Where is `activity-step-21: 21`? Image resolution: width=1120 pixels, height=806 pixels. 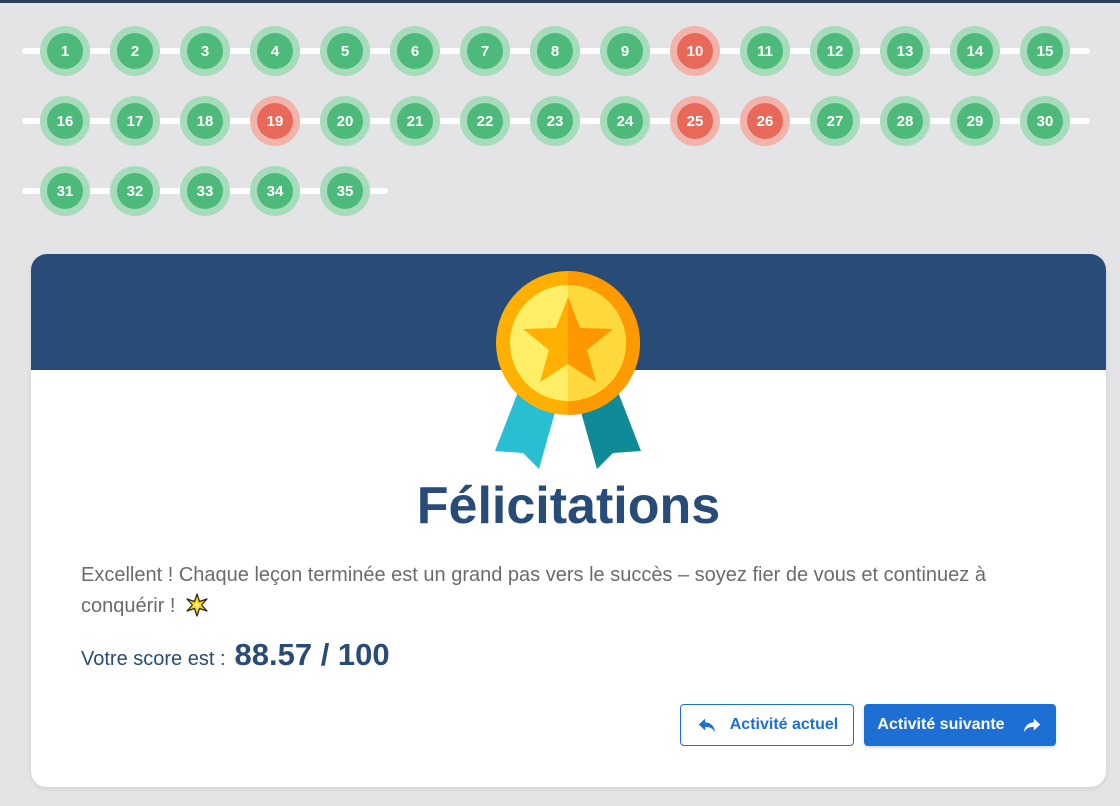
activity-step-21: 21 is located at coordinates (415, 121).